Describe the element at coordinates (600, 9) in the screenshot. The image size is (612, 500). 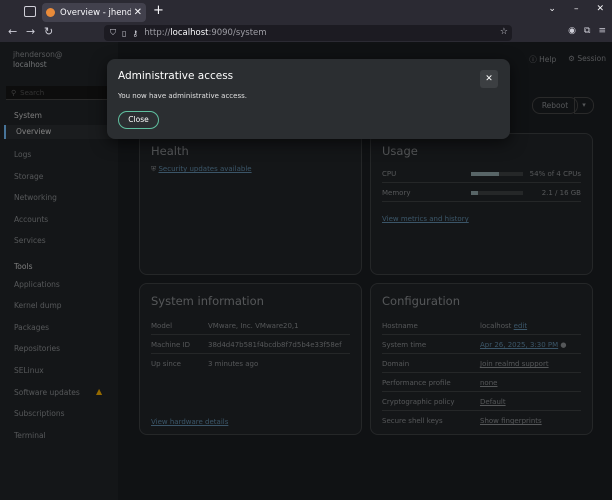
I see `window-close-icon: ✕` at that location.